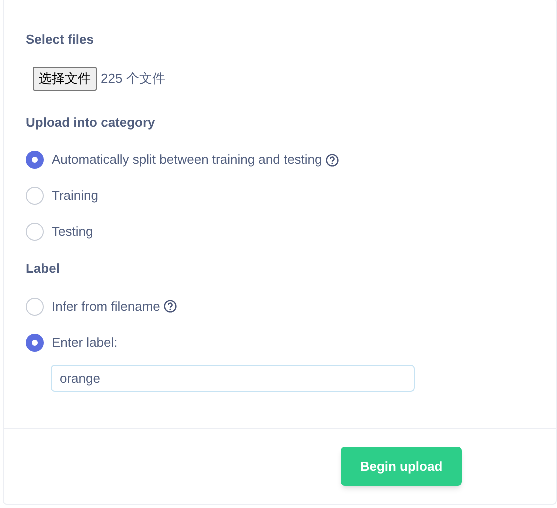 Image resolution: width=557 pixels, height=508 pixels. Describe the element at coordinates (187, 160) in the screenshot. I see `option-label: Automatically split between training and testing` at that location.